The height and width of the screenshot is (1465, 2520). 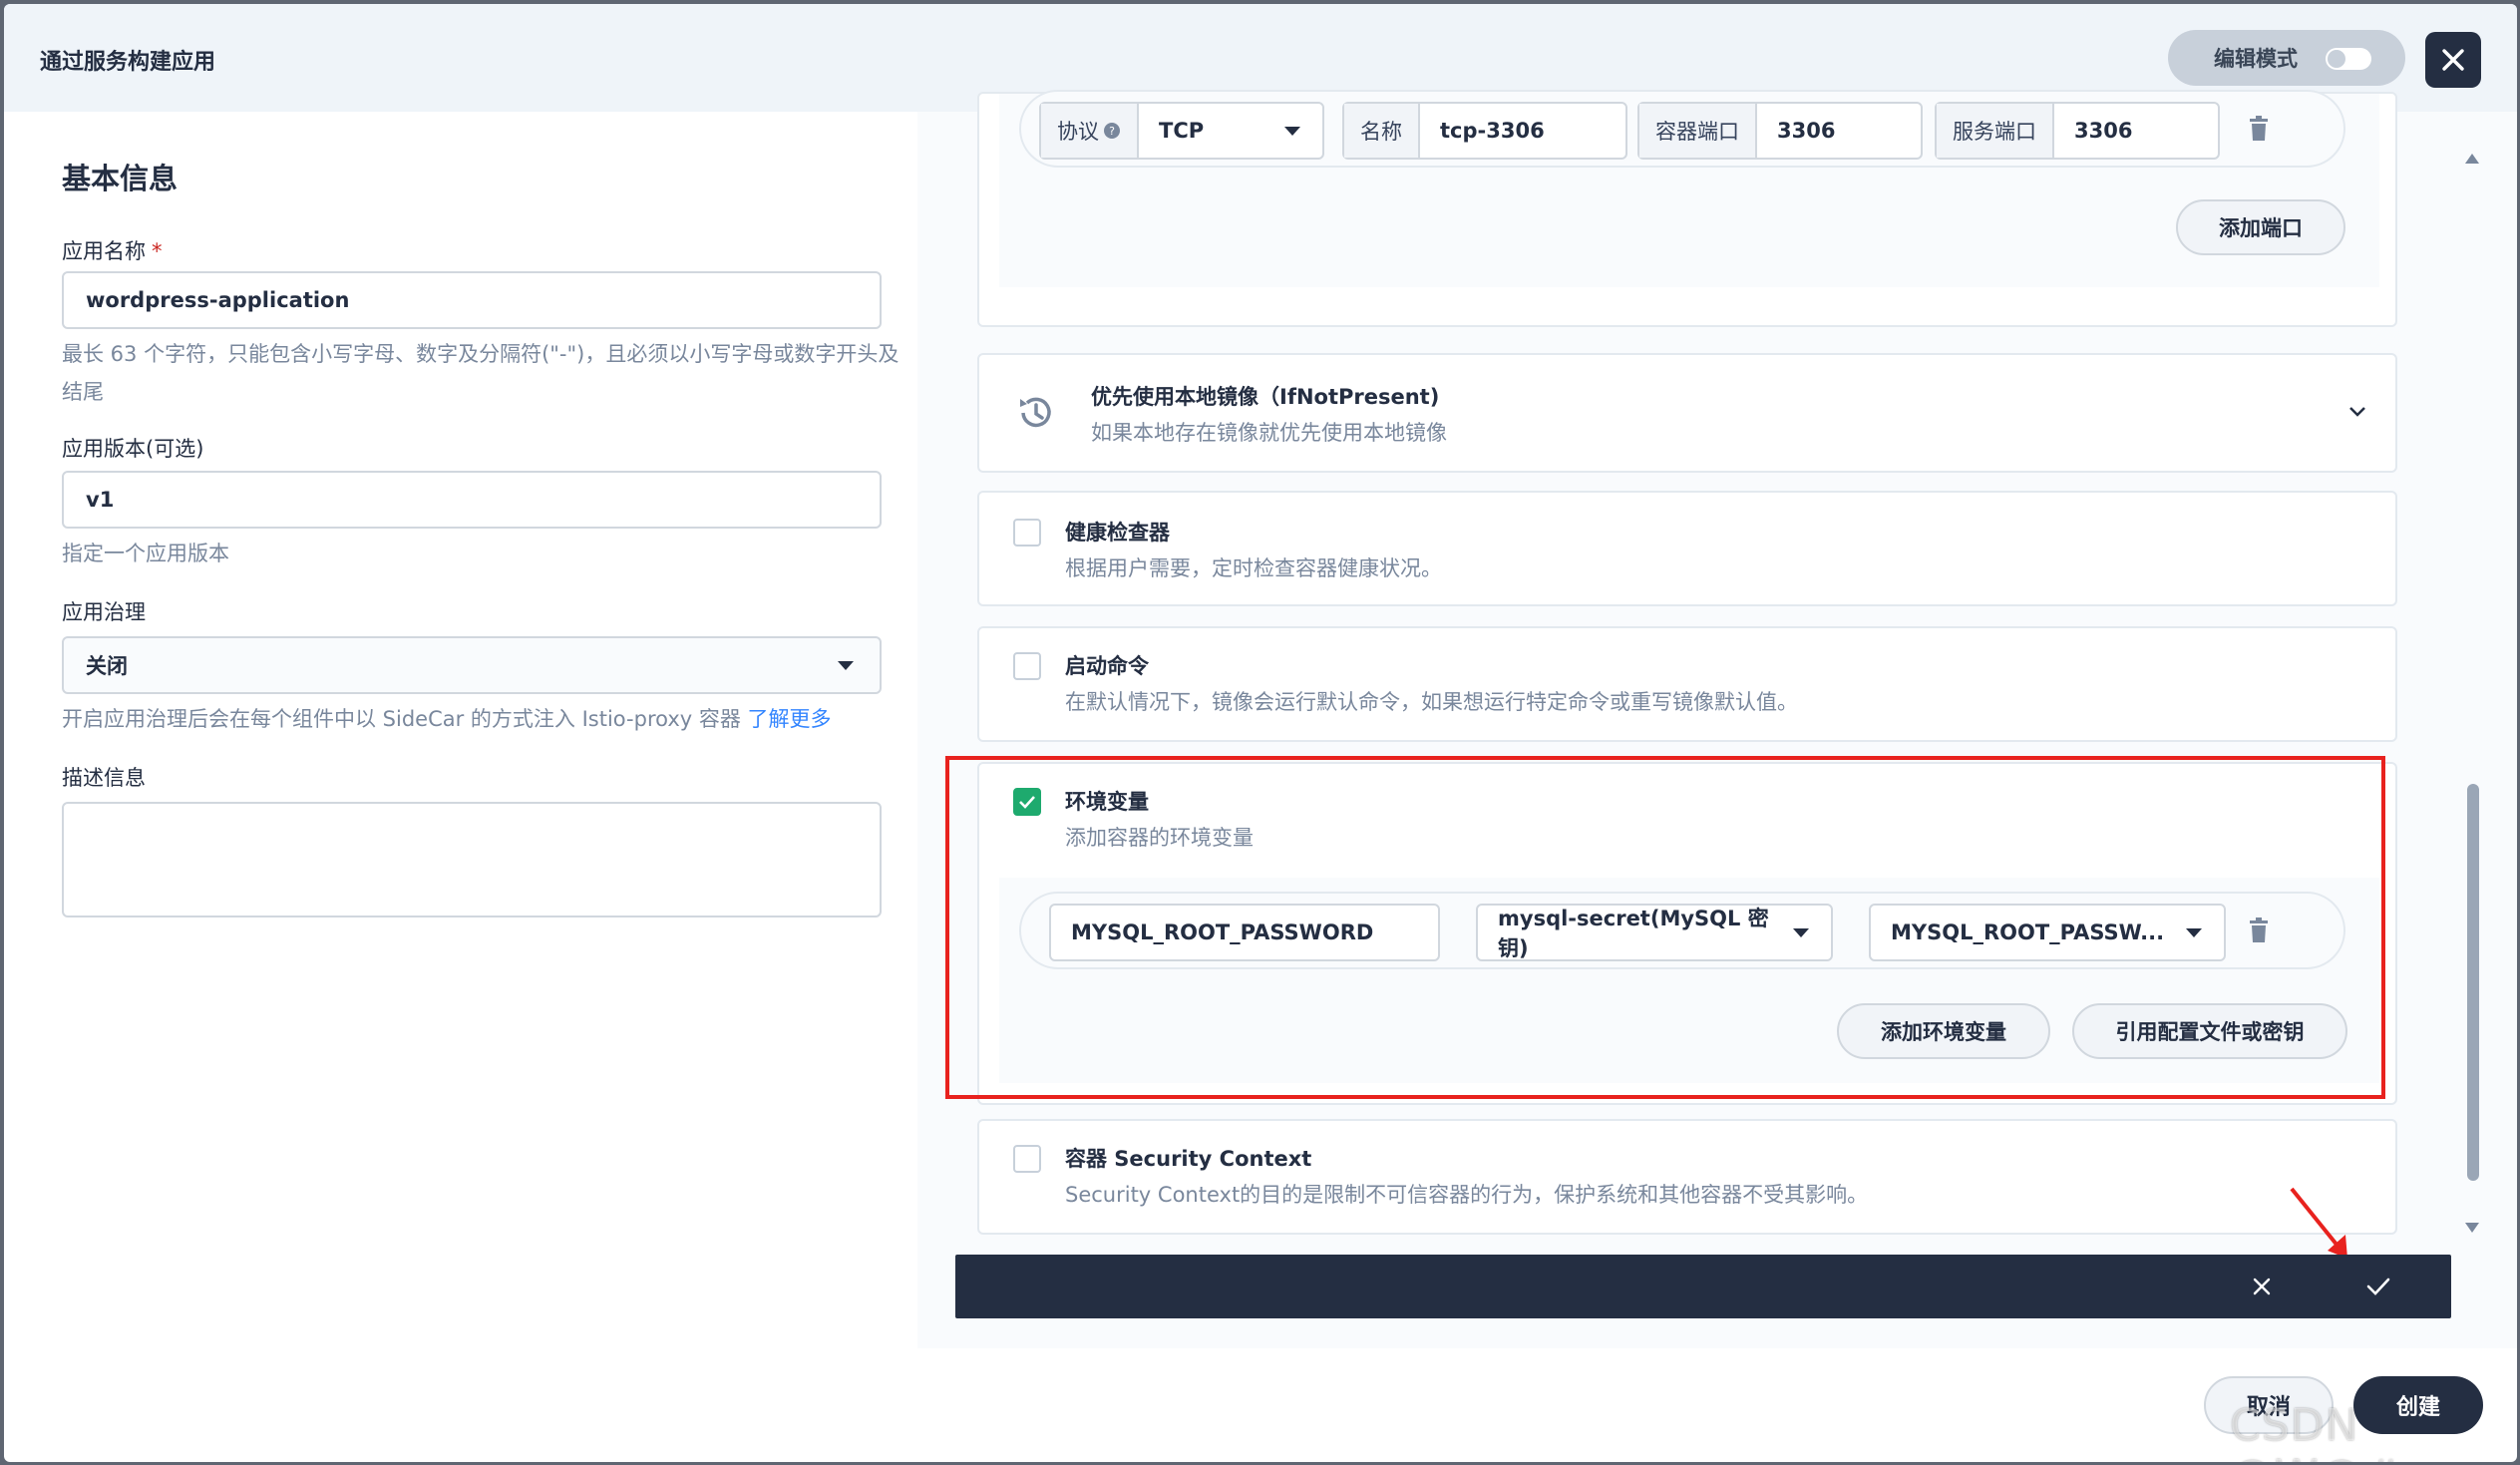 I want to click on description-textarea, so click(x=472, y=860).